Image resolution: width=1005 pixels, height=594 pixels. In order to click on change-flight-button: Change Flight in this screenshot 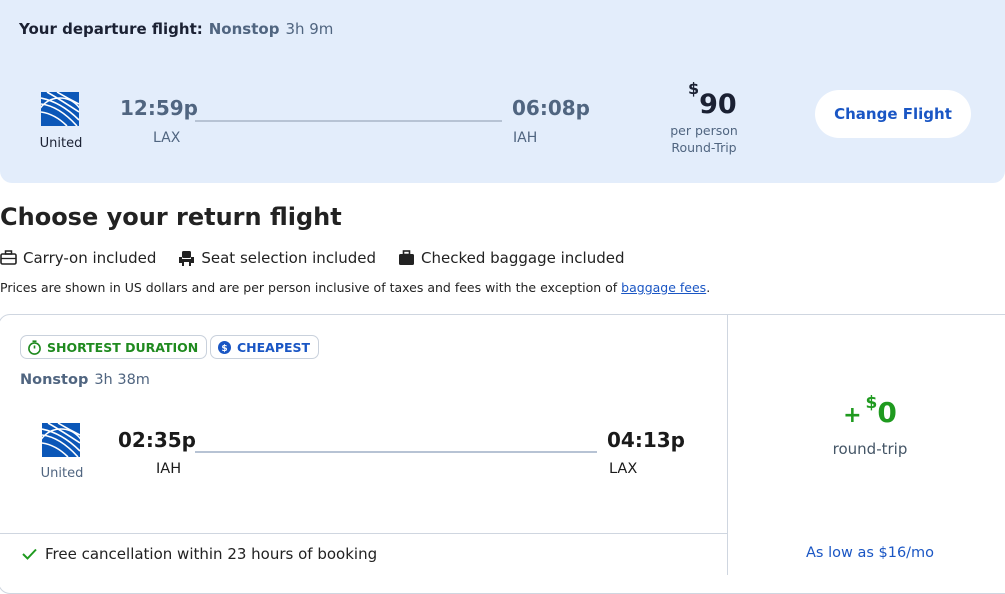, I will do `click(893, 114)`.